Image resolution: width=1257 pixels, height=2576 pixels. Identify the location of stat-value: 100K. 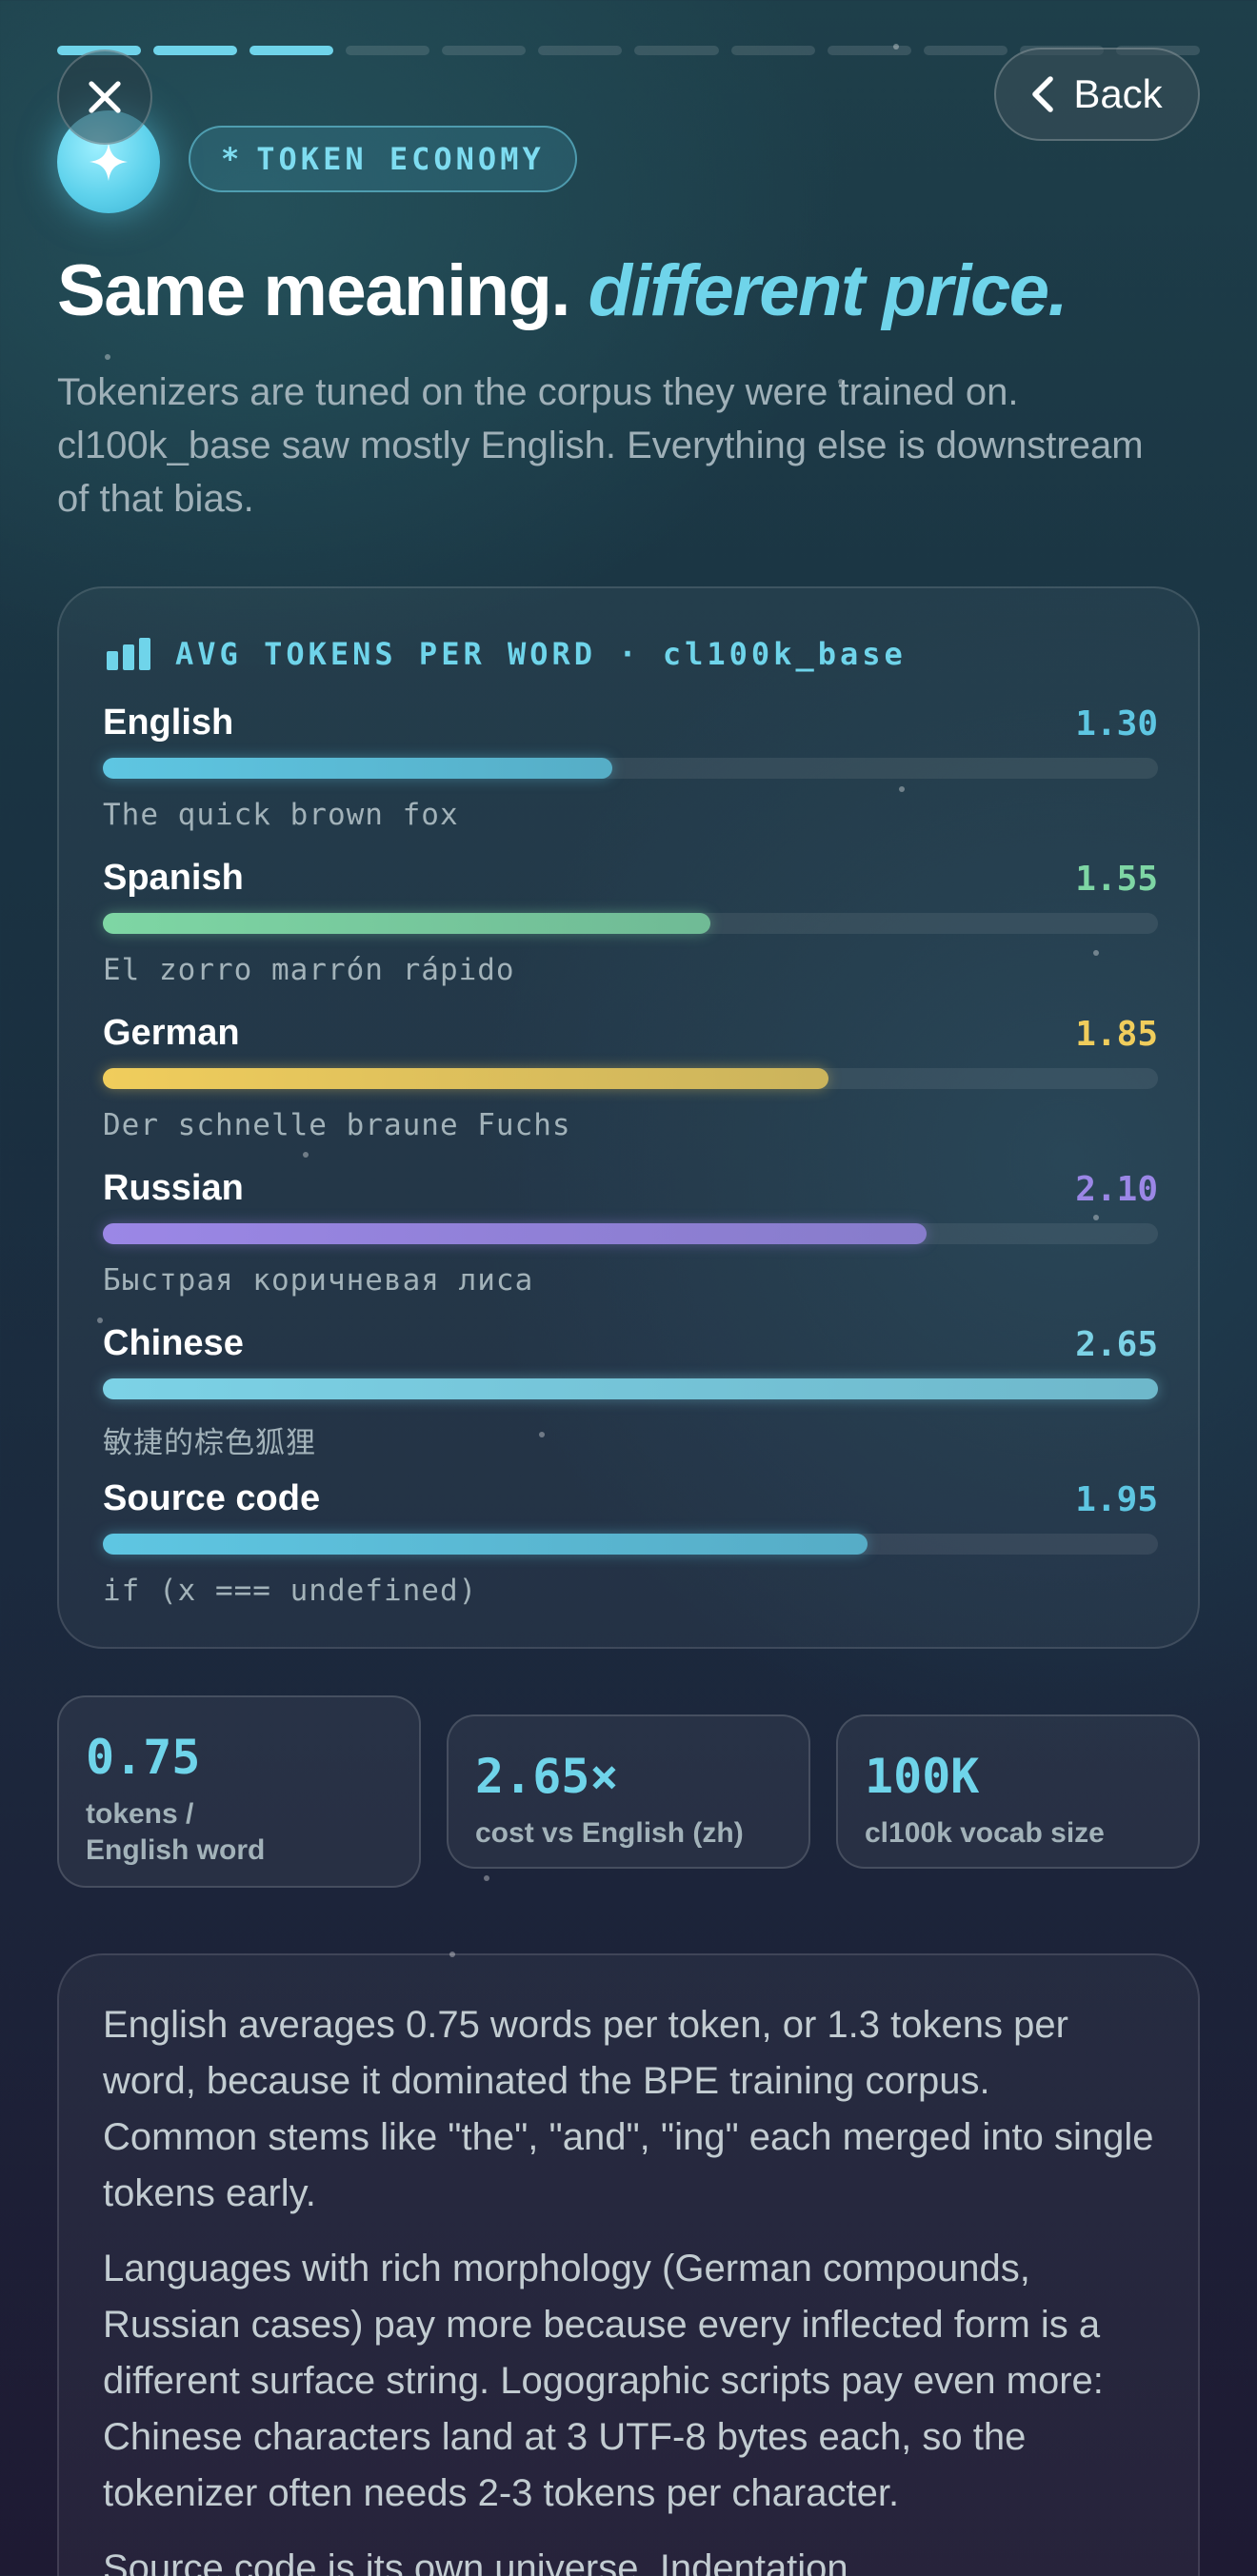
(922, 1776).